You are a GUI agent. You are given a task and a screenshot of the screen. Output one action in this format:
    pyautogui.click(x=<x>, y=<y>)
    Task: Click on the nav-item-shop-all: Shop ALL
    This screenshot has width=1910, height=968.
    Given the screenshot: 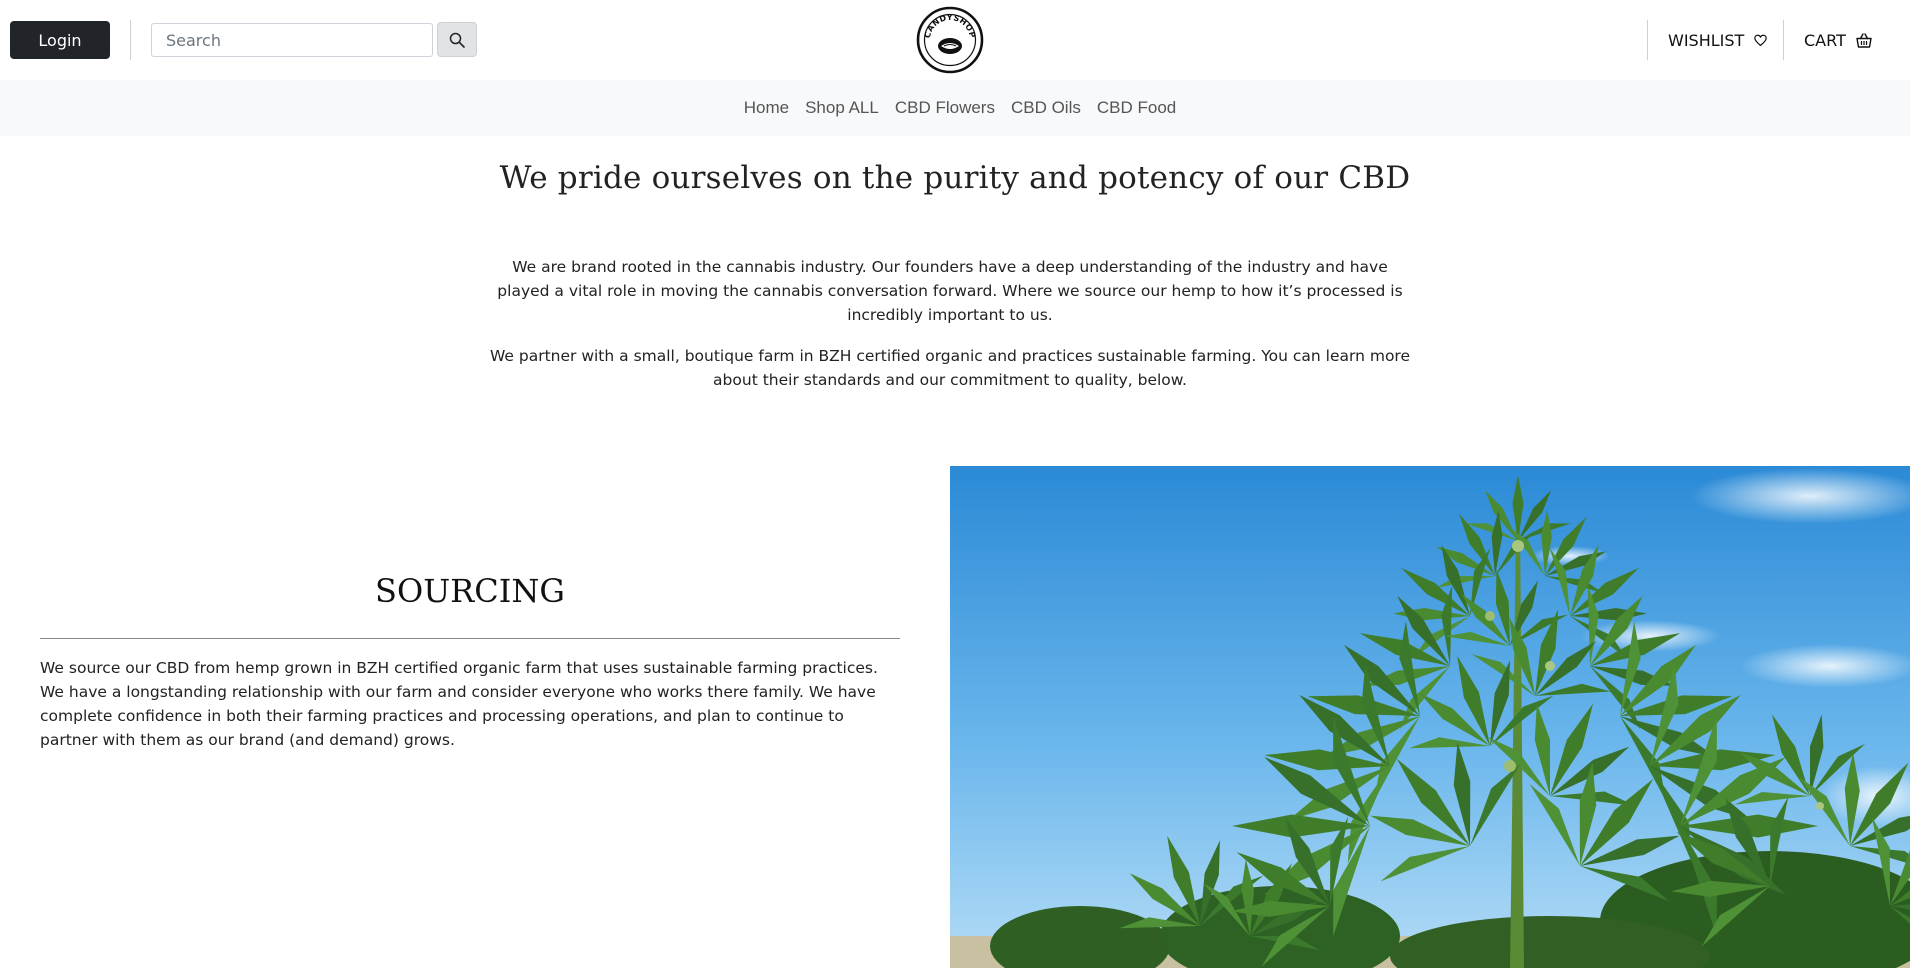 What is the action you would take?
    pyautogui.click(x=842, y=108)
    